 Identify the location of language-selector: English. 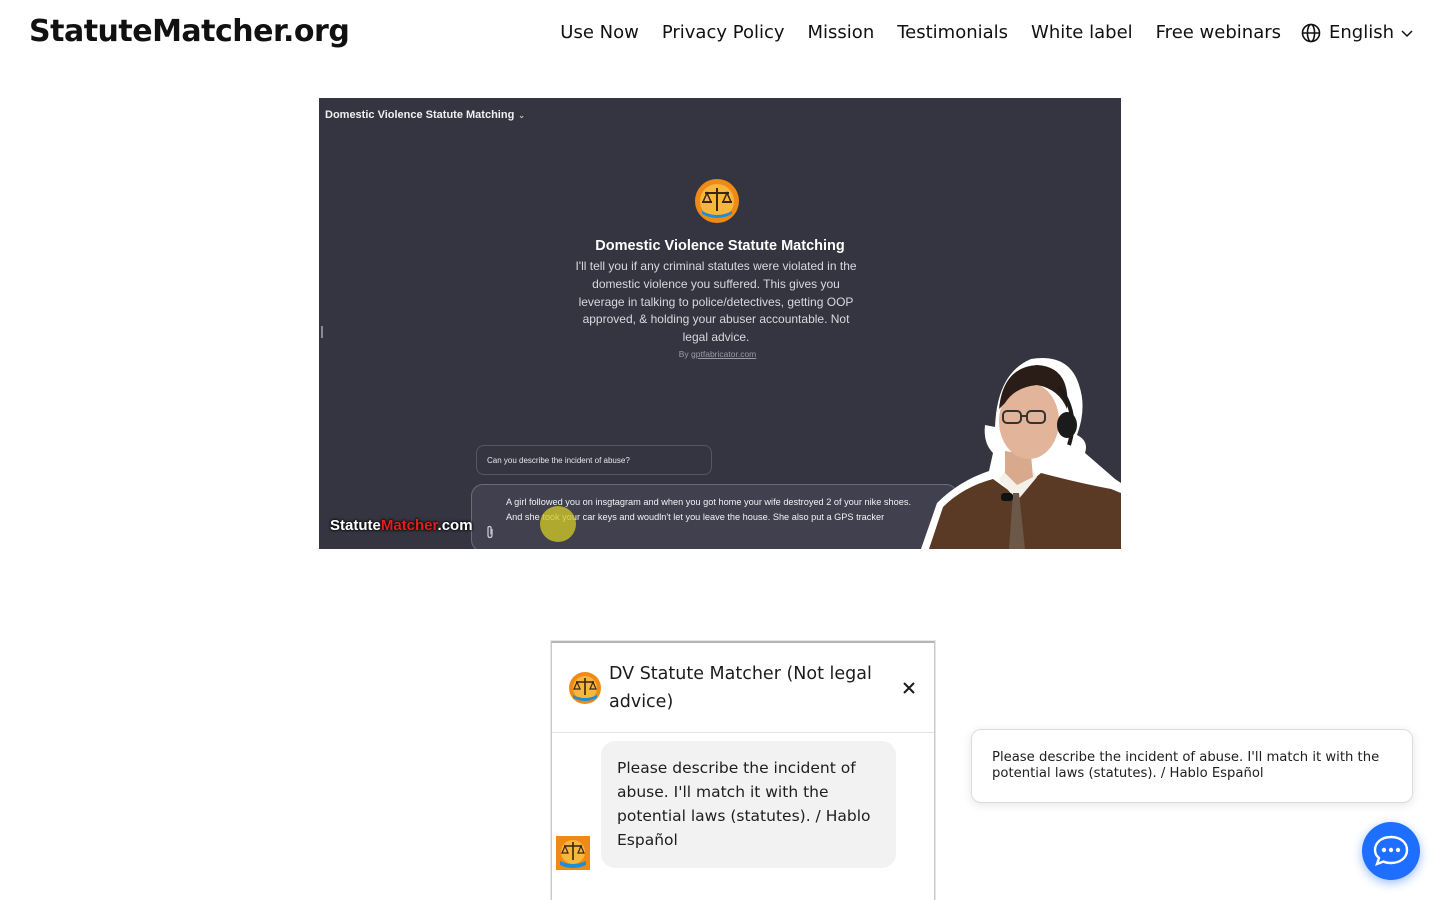
(1357, 32).